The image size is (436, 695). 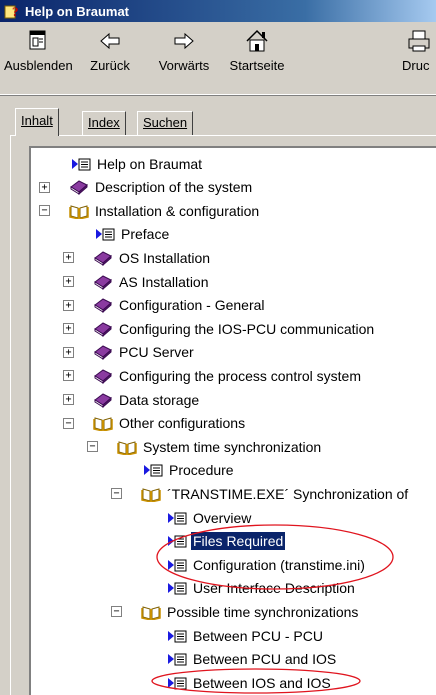 What do you see at coordinates (417, 57) in the screenshot?
I see `print-button: Druc` at bounding box center [417, 57].